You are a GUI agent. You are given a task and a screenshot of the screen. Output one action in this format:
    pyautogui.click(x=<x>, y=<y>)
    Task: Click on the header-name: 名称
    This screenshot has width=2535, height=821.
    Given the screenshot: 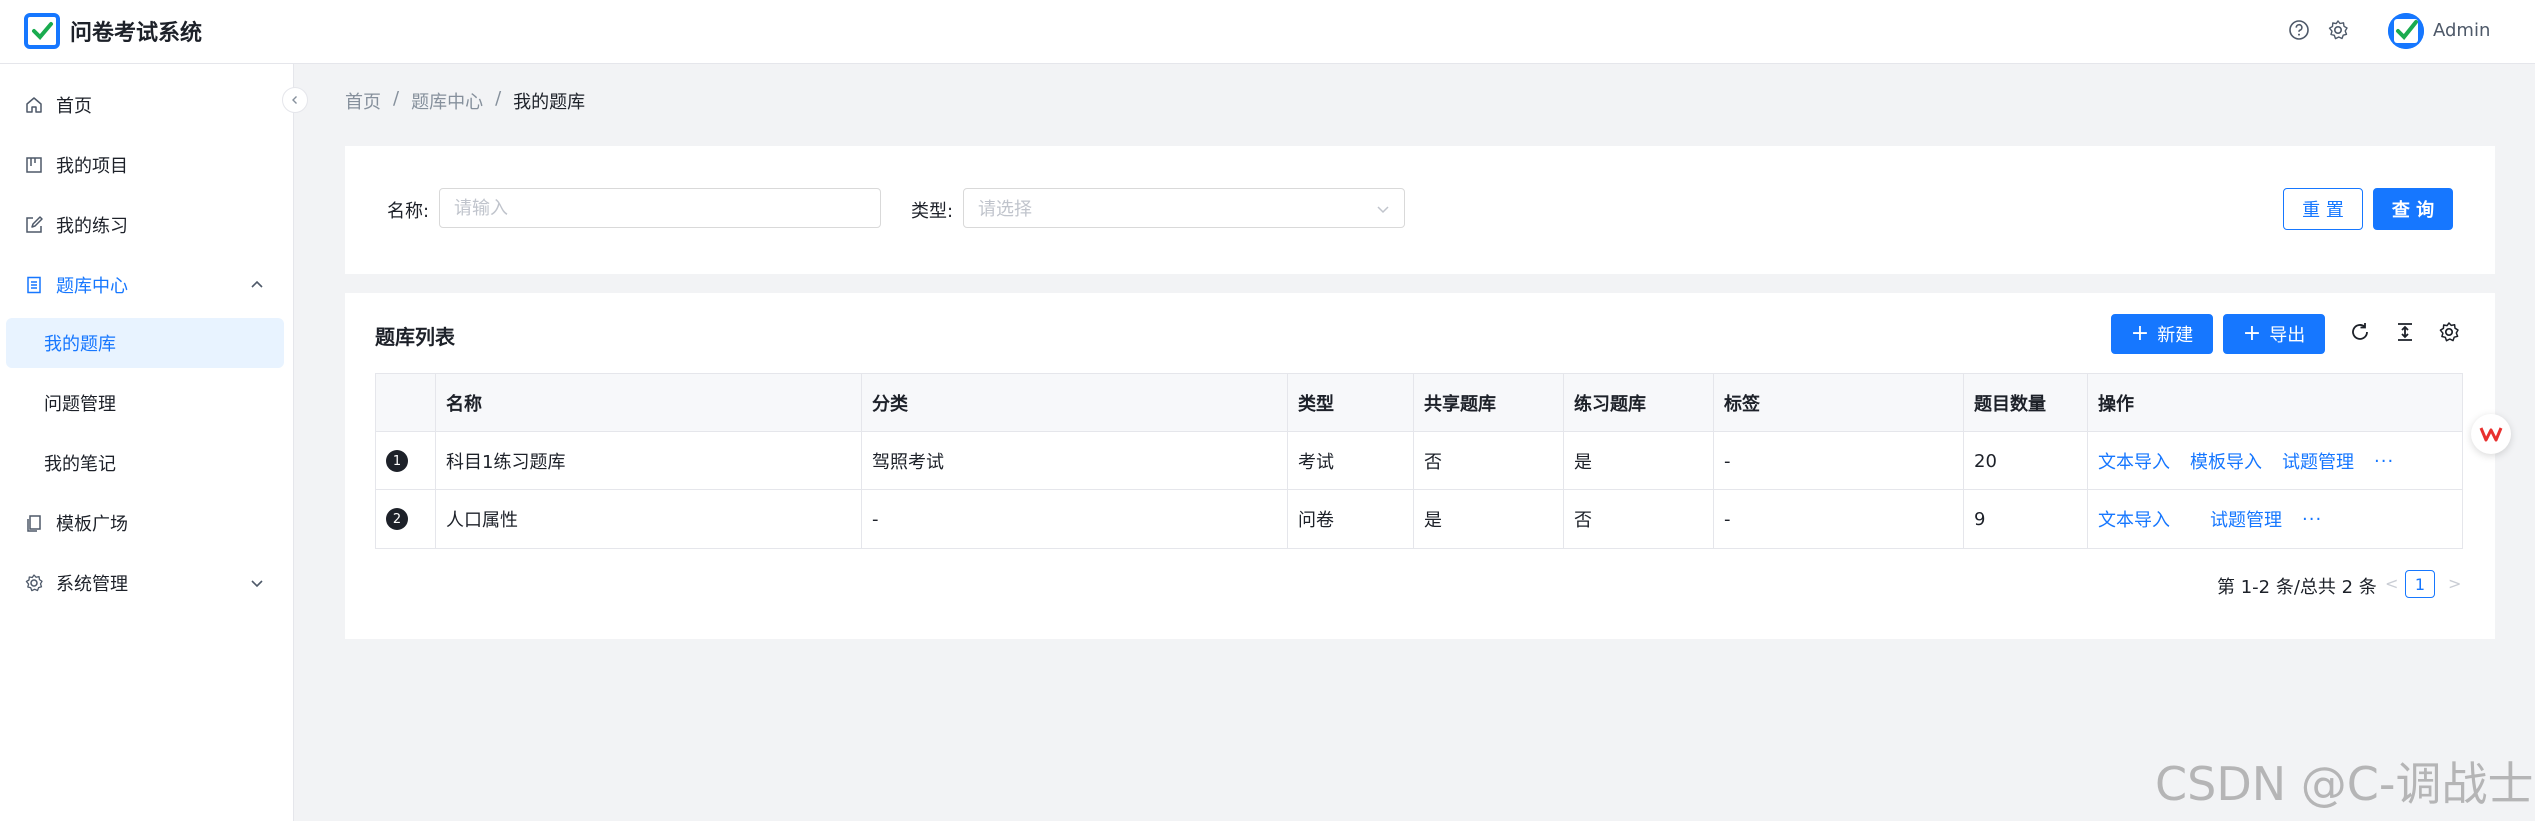 What is the action you would take?
    pyautogui.click(x=649, y=403)
    